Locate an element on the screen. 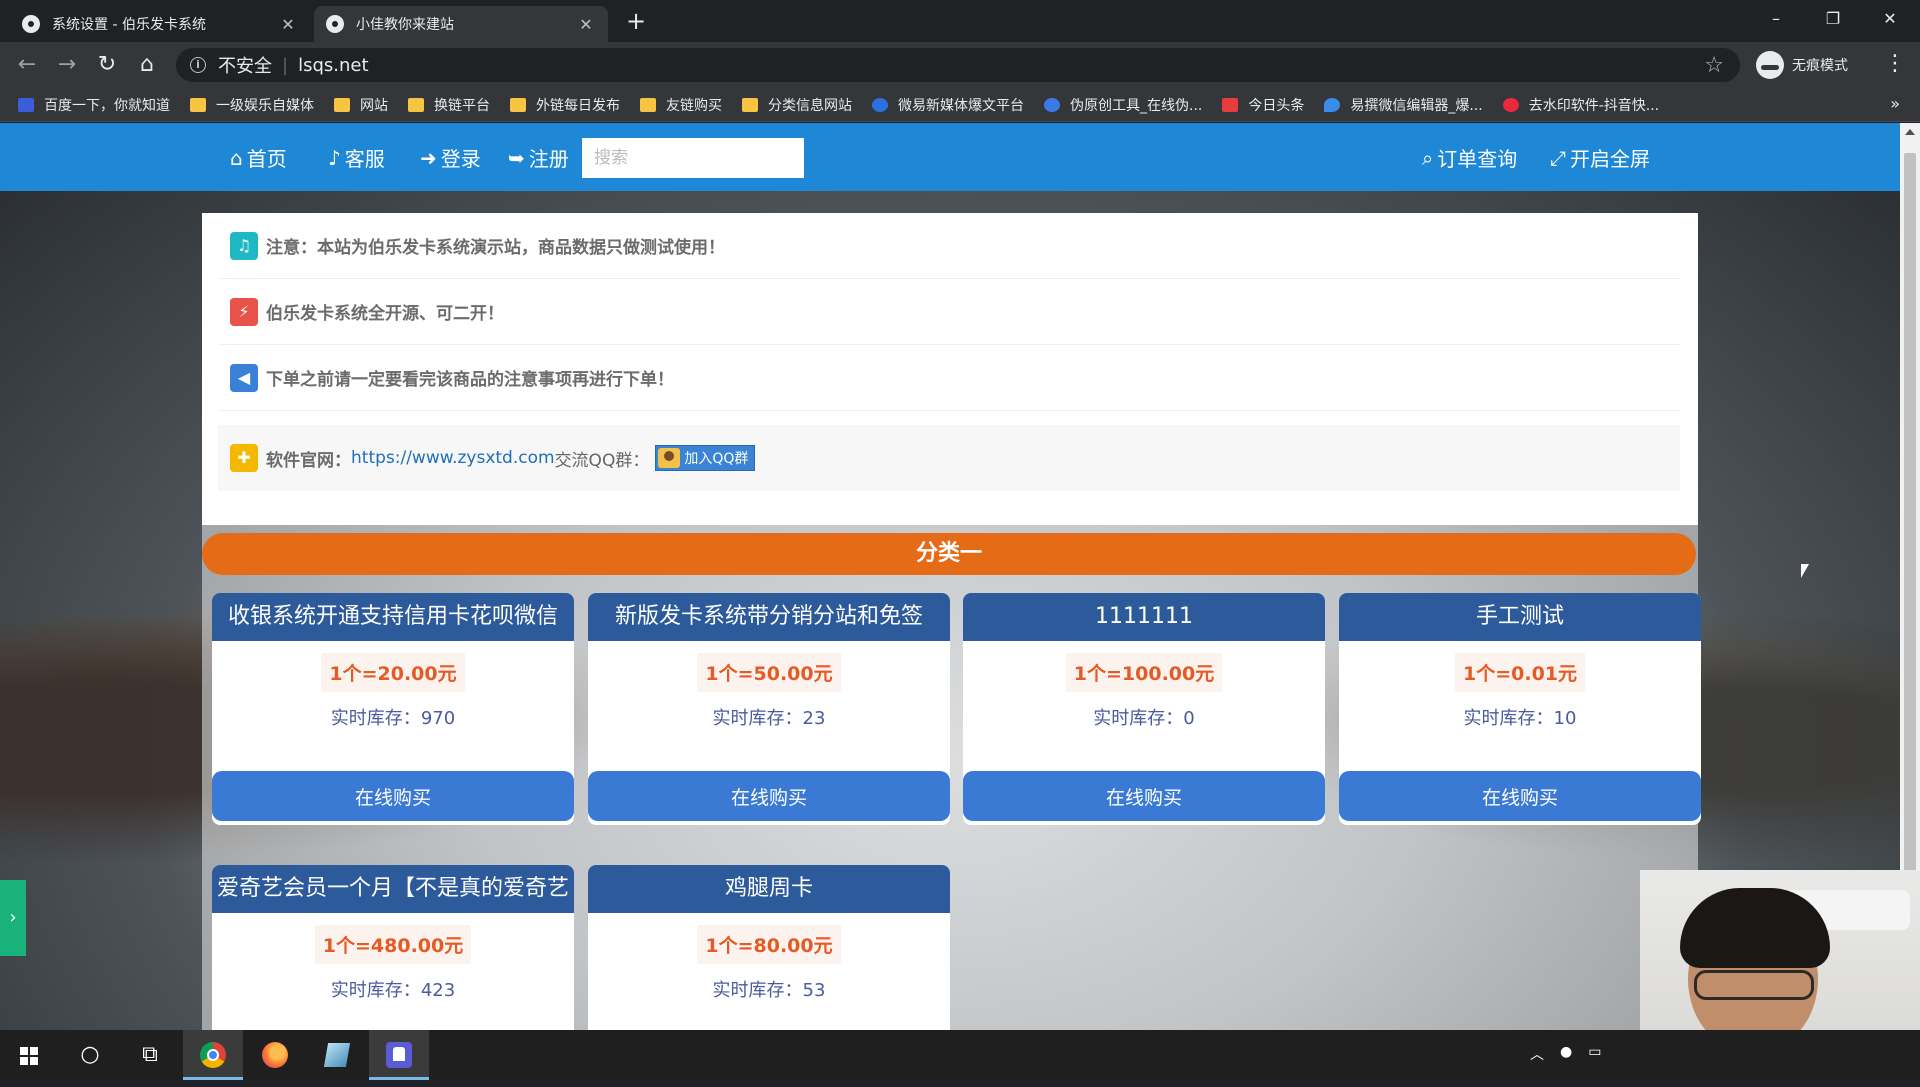 The image size is (1920, 1087). nav-service: ♪ 客服 is located at coordinates (356, 157).